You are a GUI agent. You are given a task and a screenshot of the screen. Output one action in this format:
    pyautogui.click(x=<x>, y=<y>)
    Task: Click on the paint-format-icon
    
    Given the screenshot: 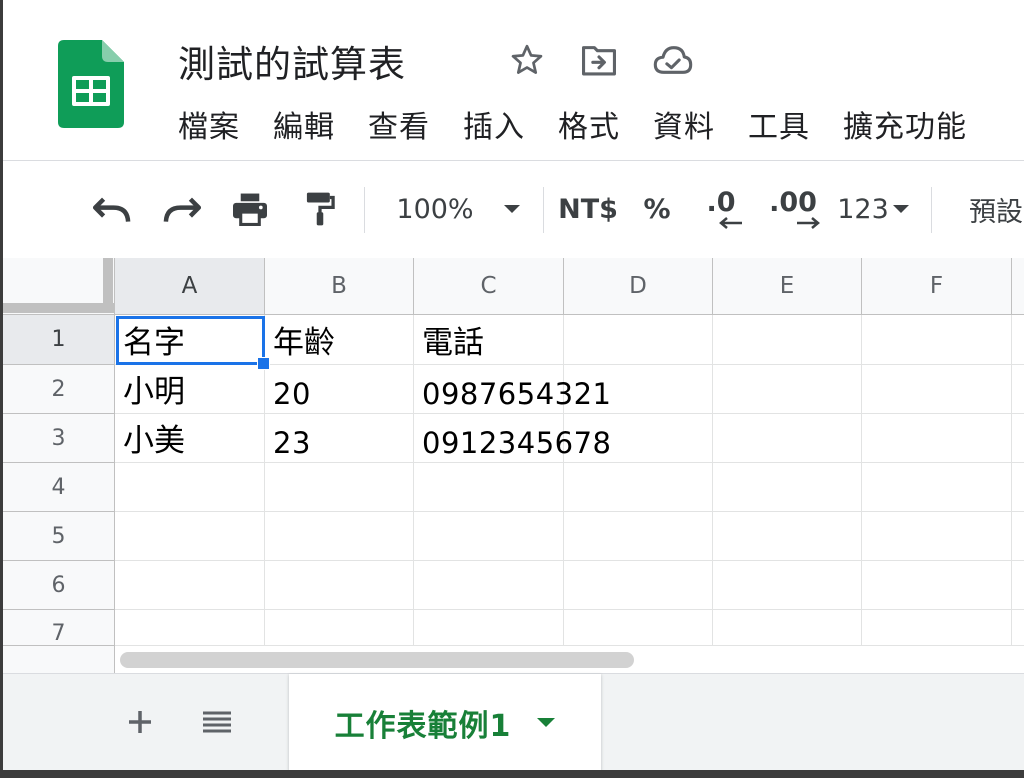 What is the action you would take?
    pyautogui.click(x=320, y=209)
    